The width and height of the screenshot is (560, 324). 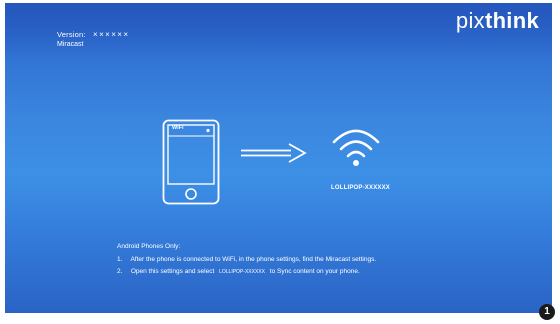 I want to click on step-text-before: Open this settings and select, so click(x=172, y=271).